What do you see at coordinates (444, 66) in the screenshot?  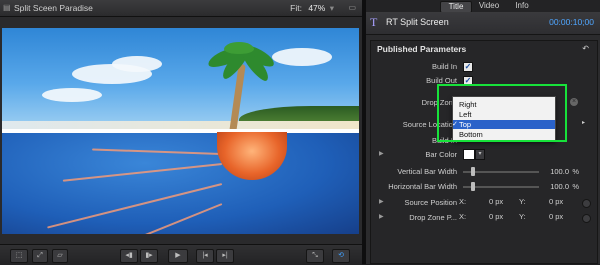 I see `build-in-label: Build In` at bounding box center [444, 66].